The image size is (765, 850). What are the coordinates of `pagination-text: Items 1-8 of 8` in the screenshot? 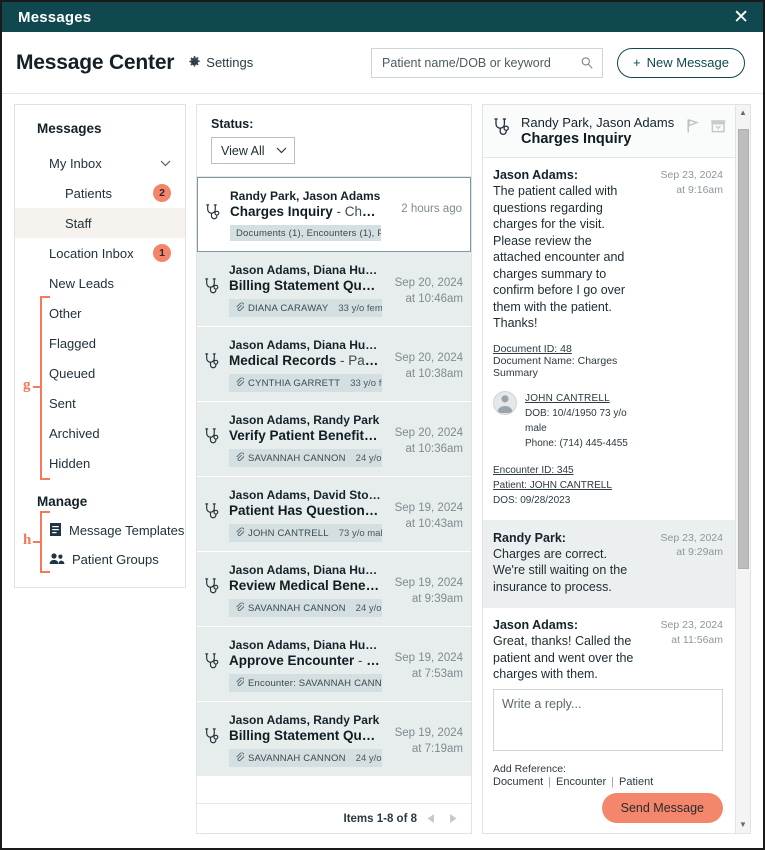 It's located at (380, 818).